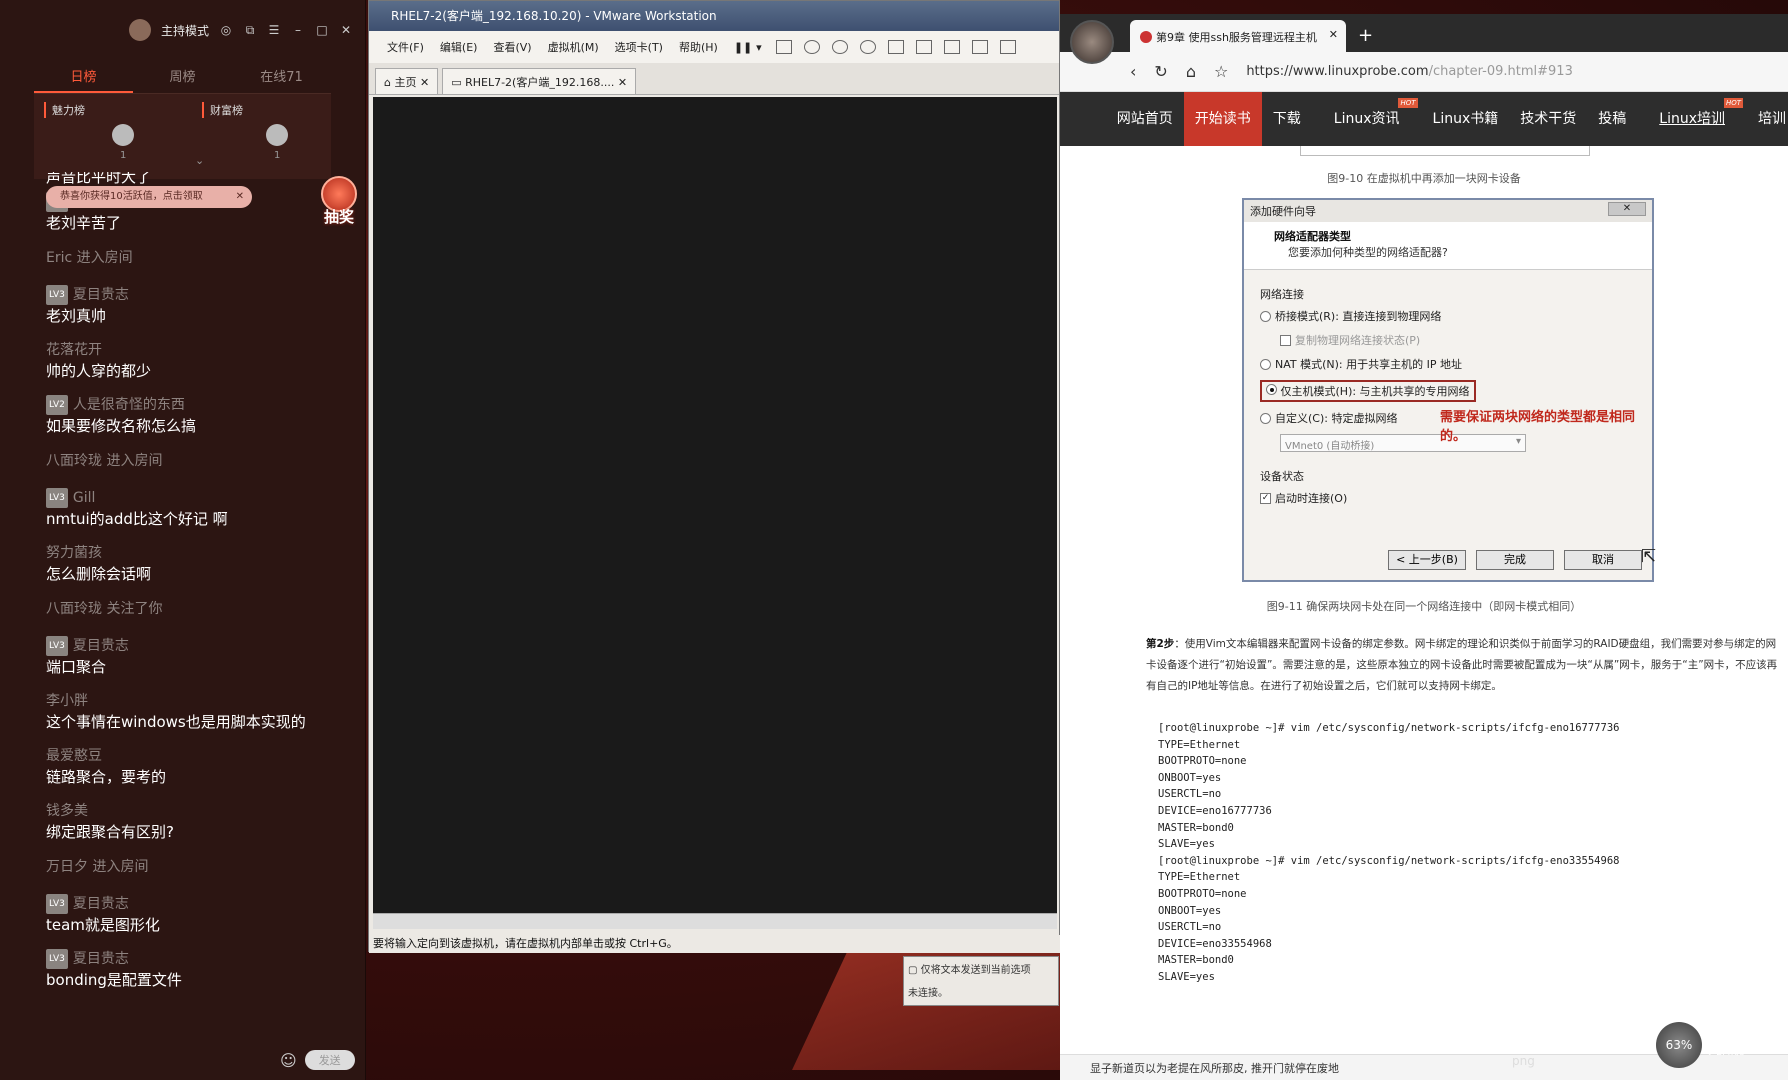  What do you see at coordinates (1466, 119) in the screenshot?
I see `nav-linux-books: Linux书籍` at bounding box center [1466, 119].